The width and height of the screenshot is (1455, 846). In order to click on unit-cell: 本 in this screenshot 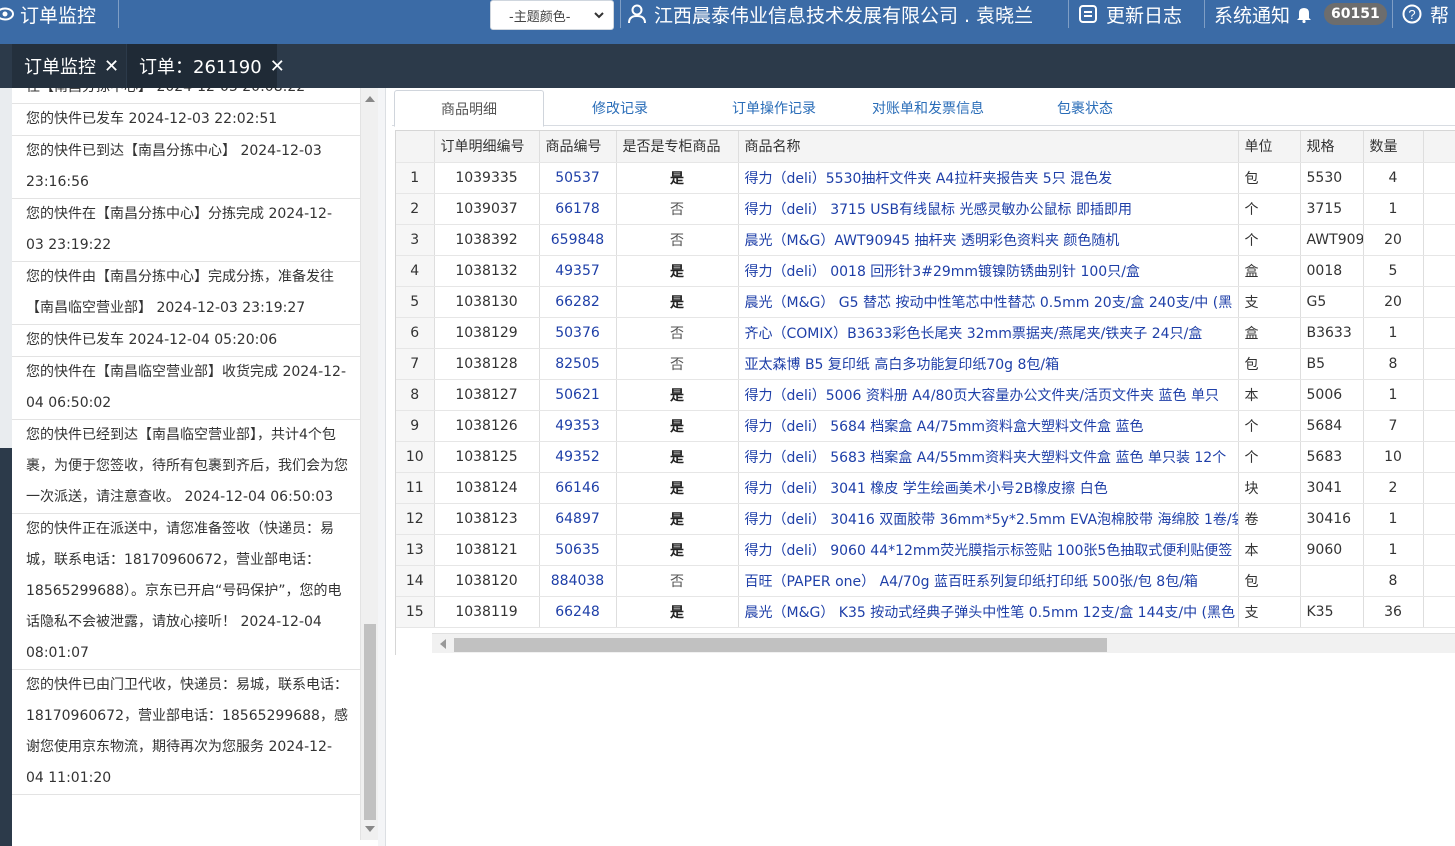, I will do `click(1269, 550)`.